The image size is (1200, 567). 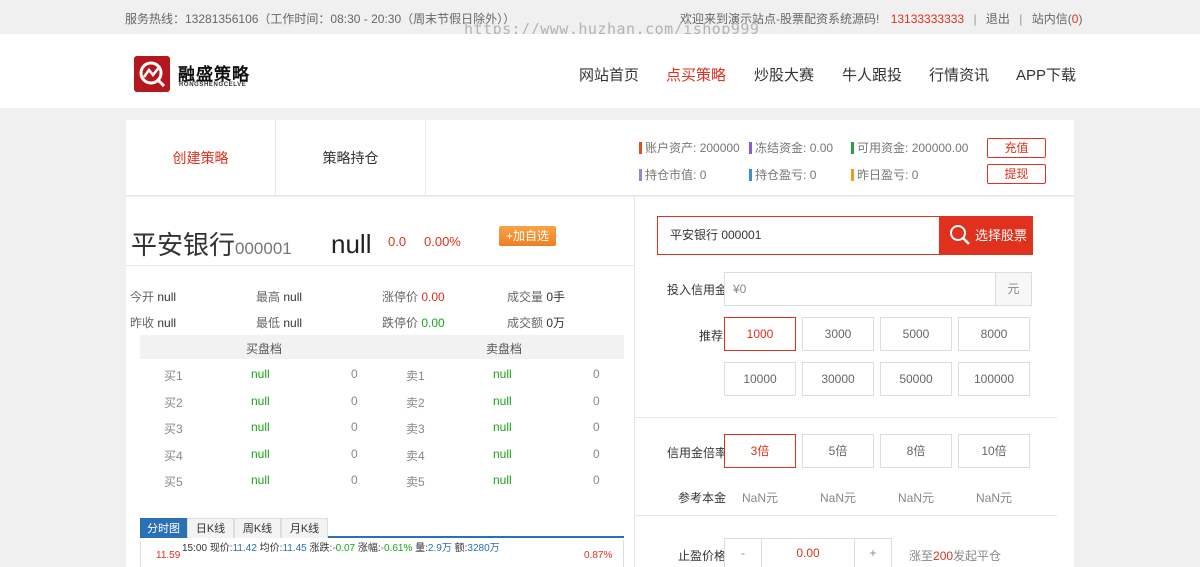 What do you see at coordinates (760, 334) in the screenshot?
I see `recommend-option: 1000` at bounding box center [760, 334].